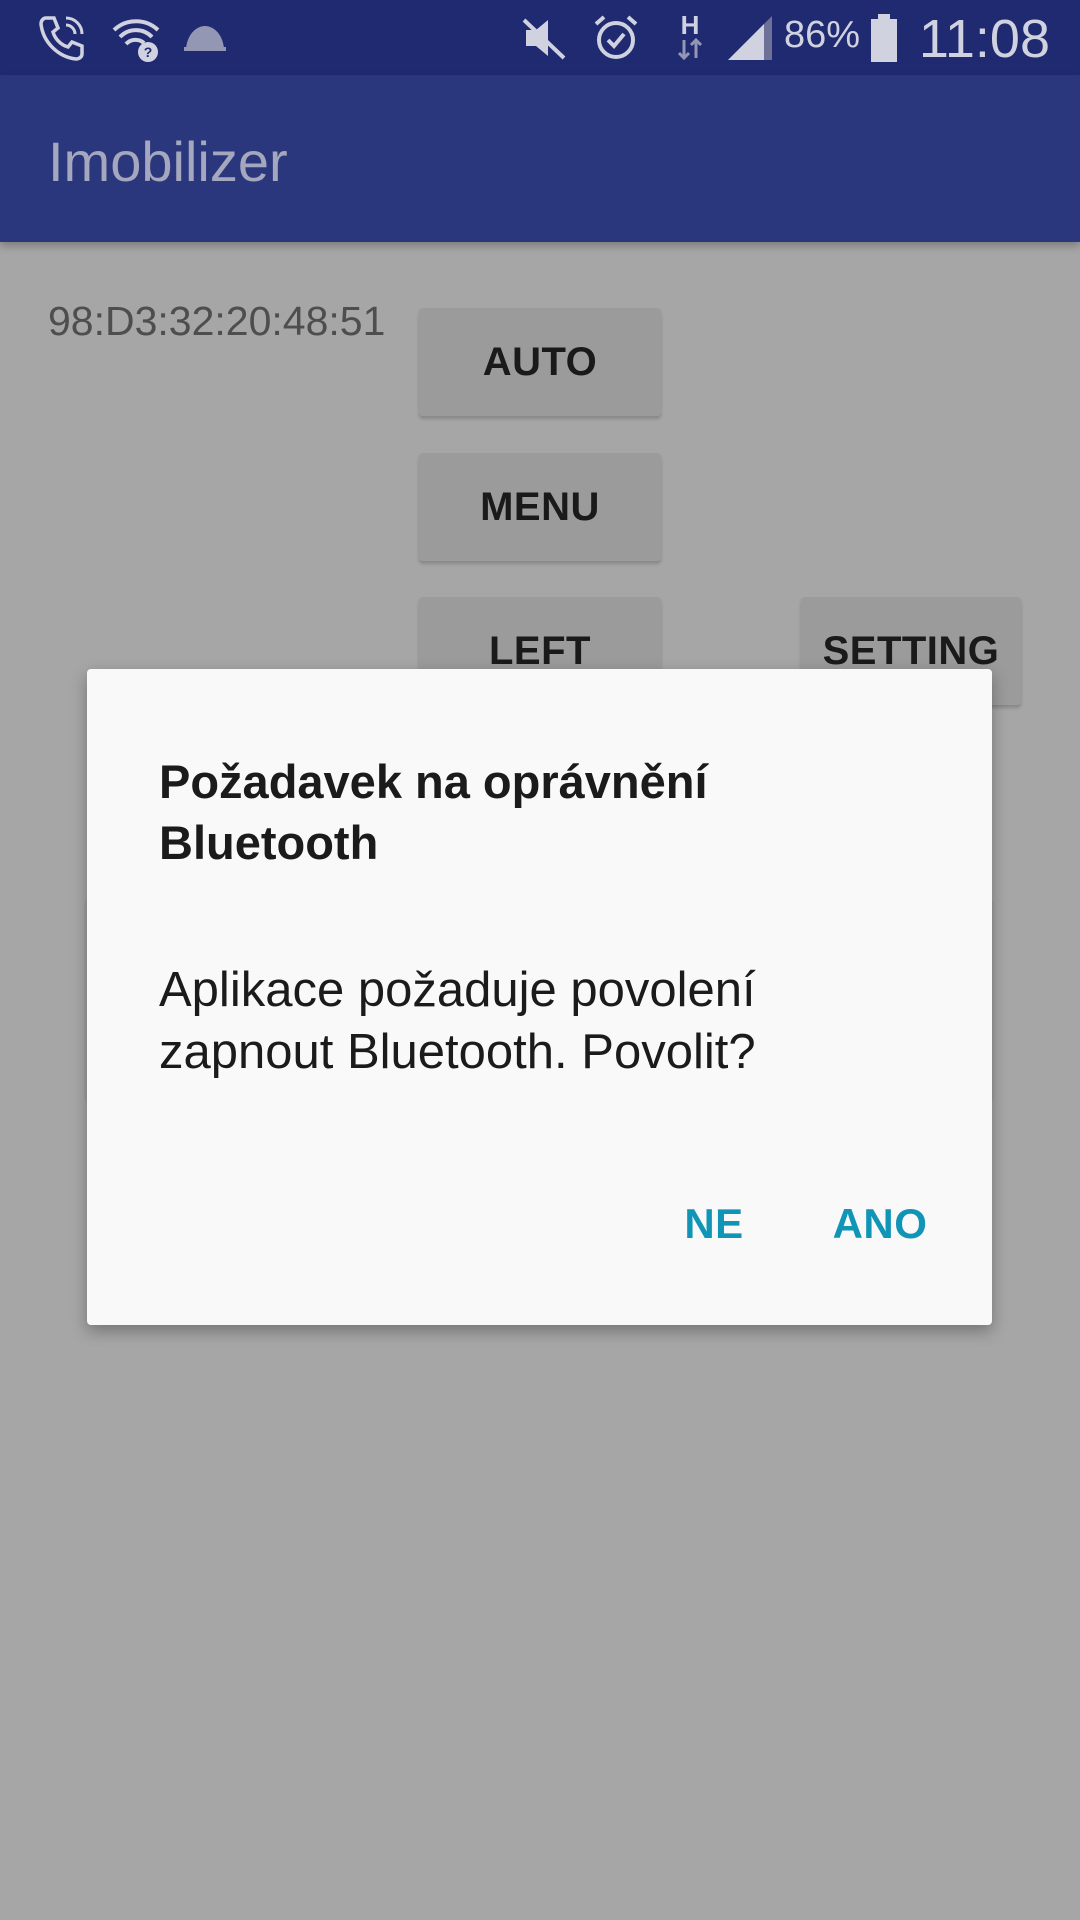 The image size is (1080, 1920). I want to click on wifi-call-icon, so click(62, 38).